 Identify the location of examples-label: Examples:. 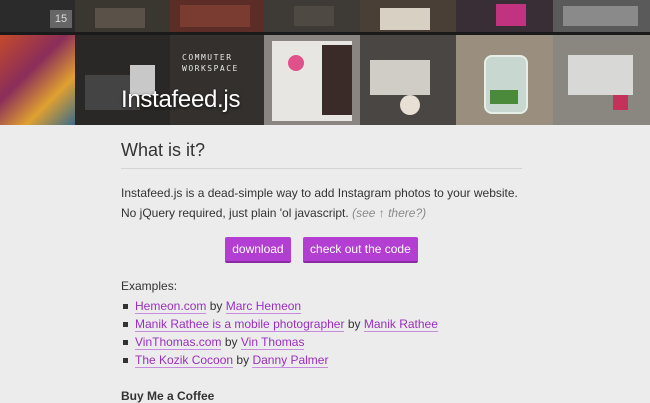
(149, 286).